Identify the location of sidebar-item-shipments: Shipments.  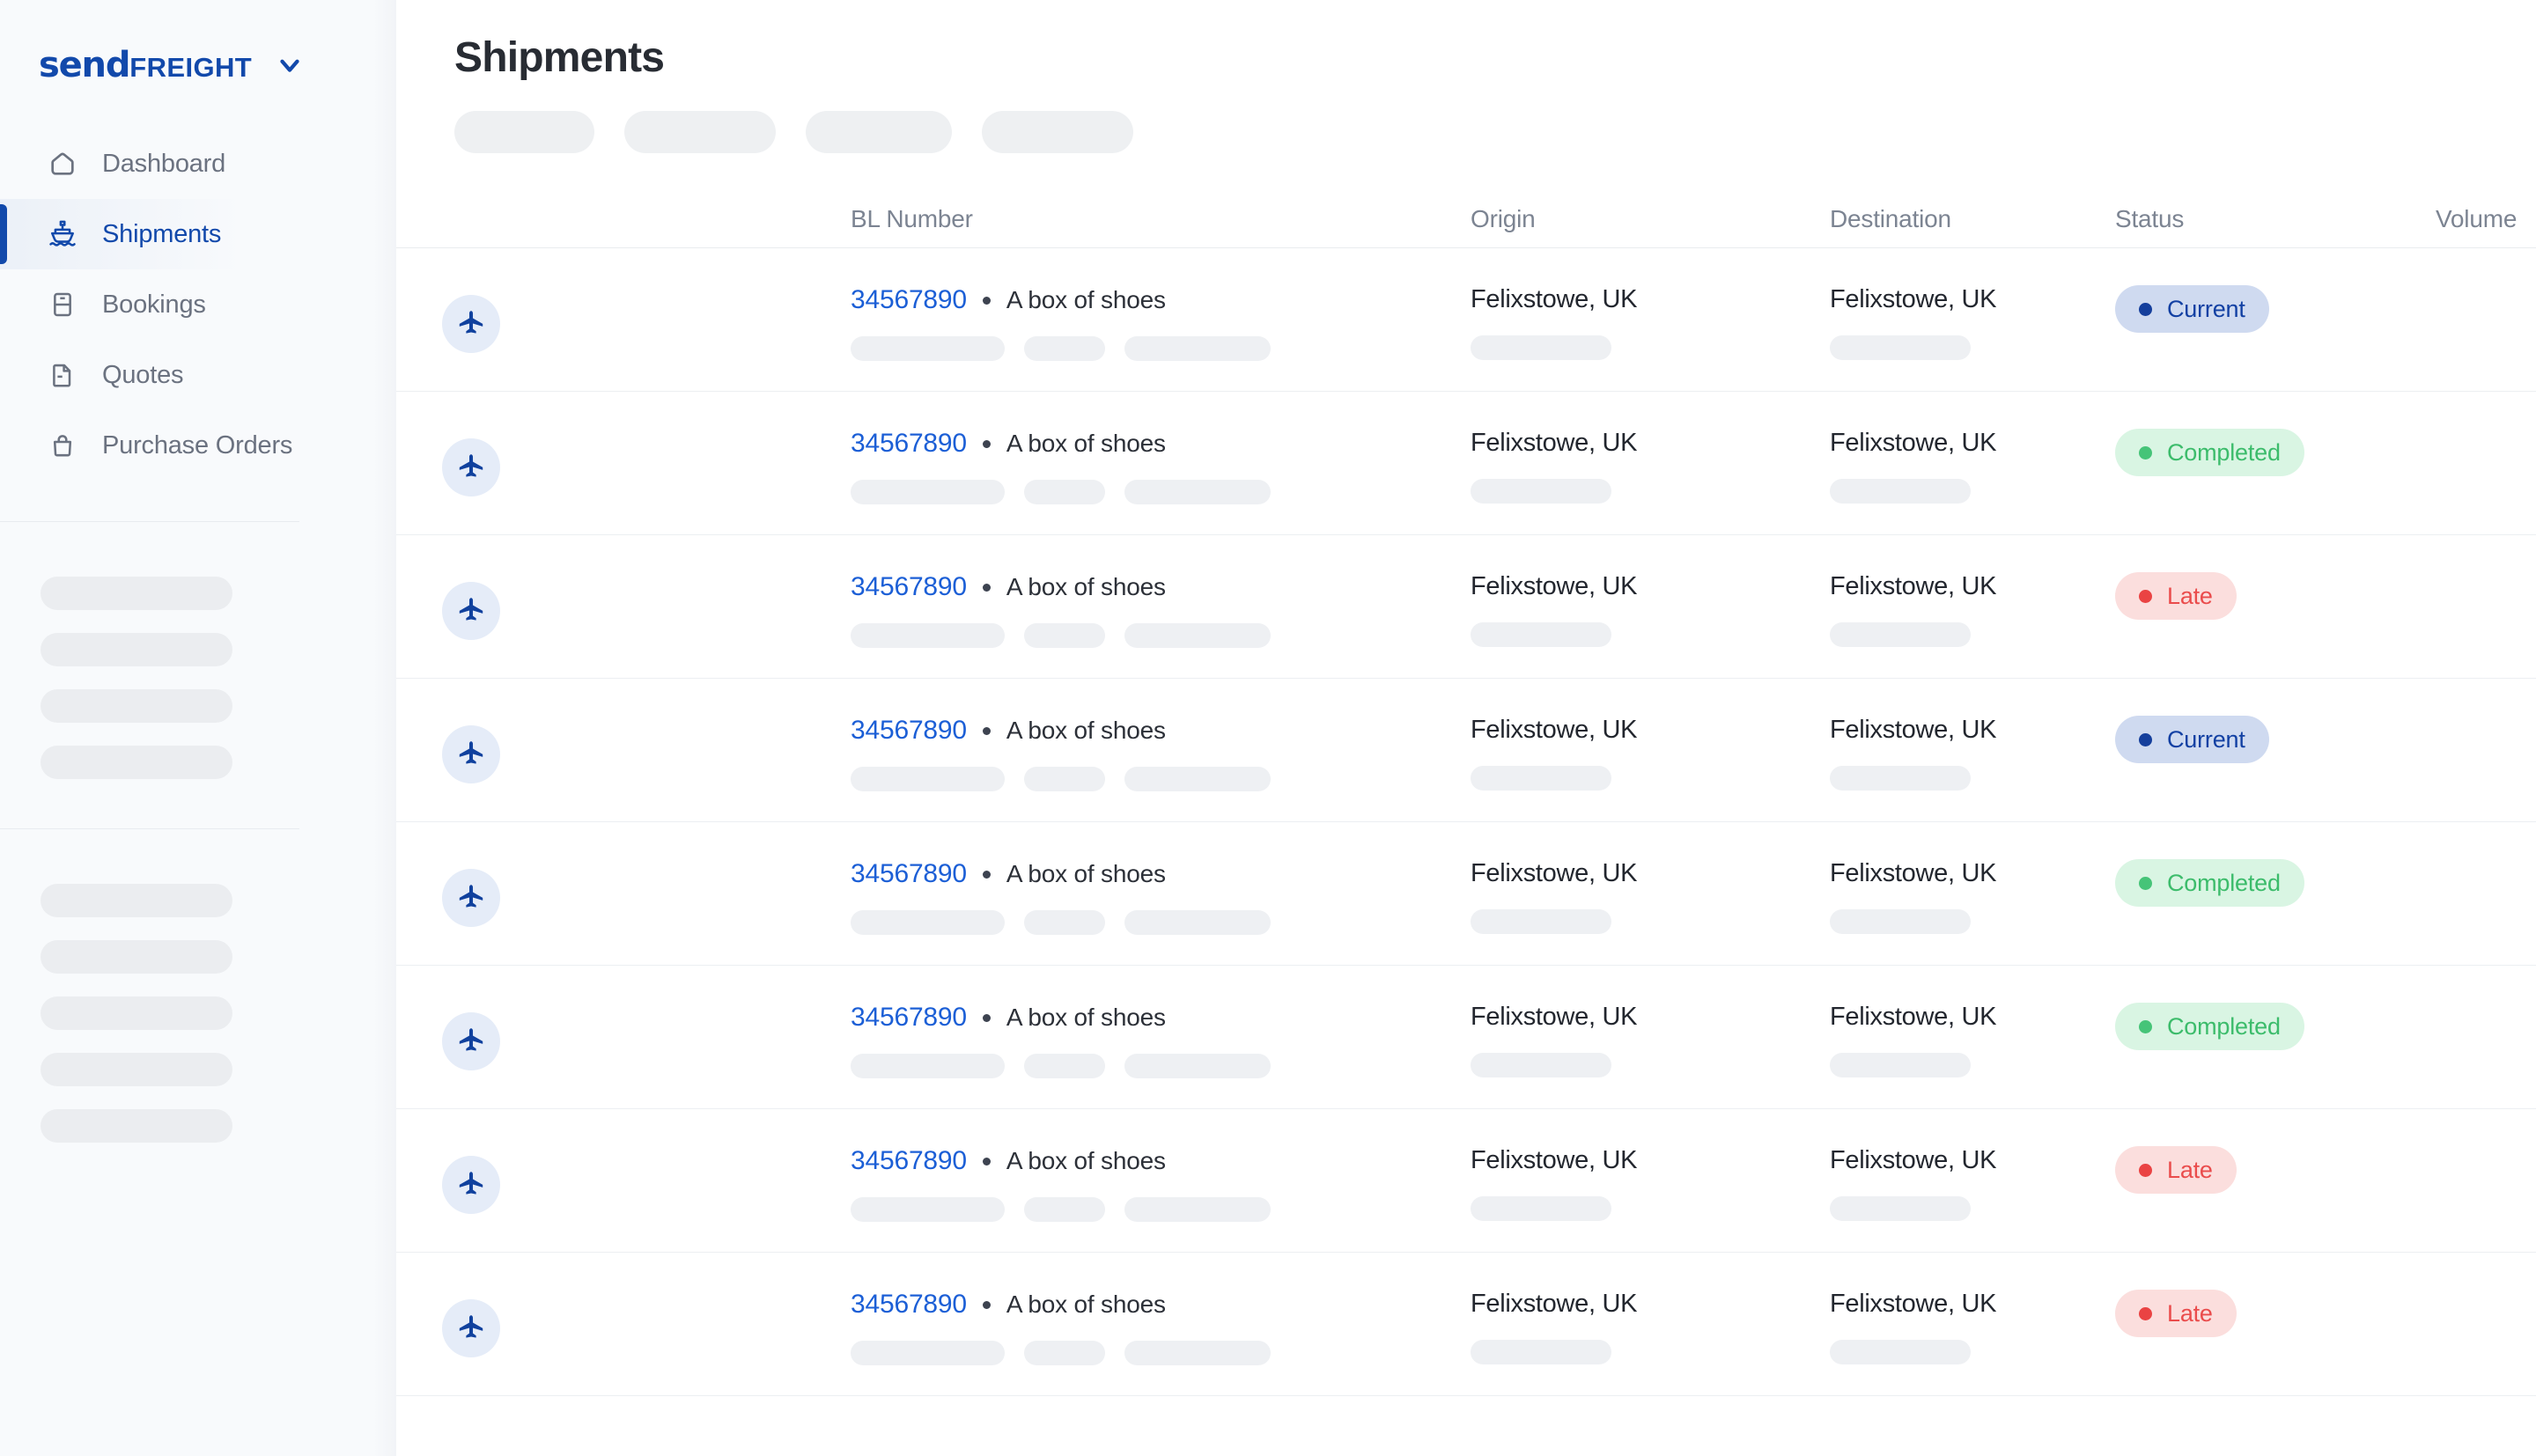
(198, 234).